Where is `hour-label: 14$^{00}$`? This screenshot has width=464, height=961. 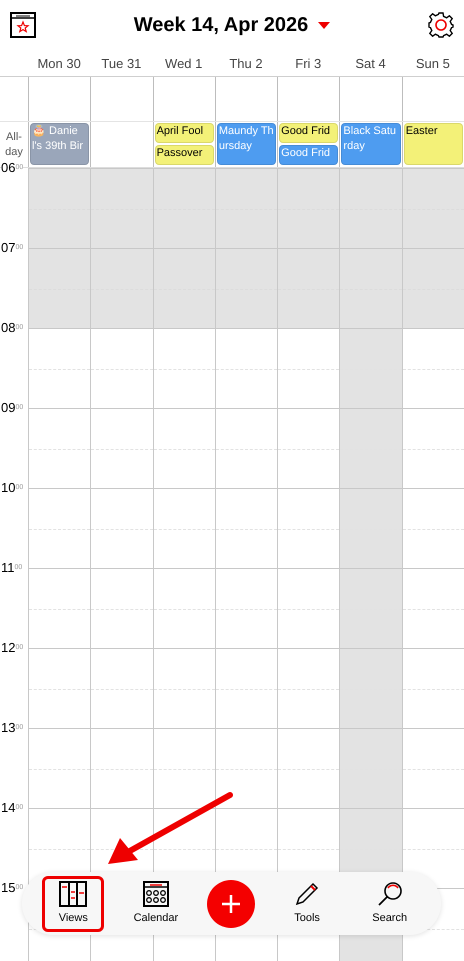 hour-label: 14$^{00}$ is located at coordinates (12, 807).